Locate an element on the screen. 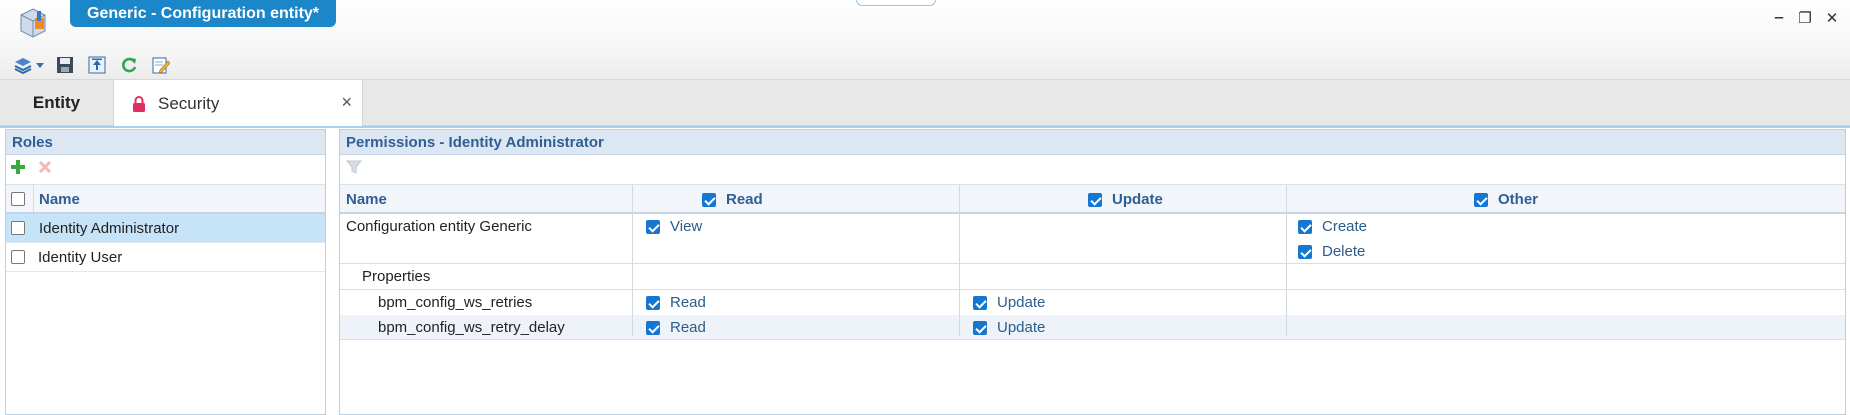 Image resolution: width=1850 pixels, height=415 pixels. create-permission: Create is located at coordinates (1332, 226).